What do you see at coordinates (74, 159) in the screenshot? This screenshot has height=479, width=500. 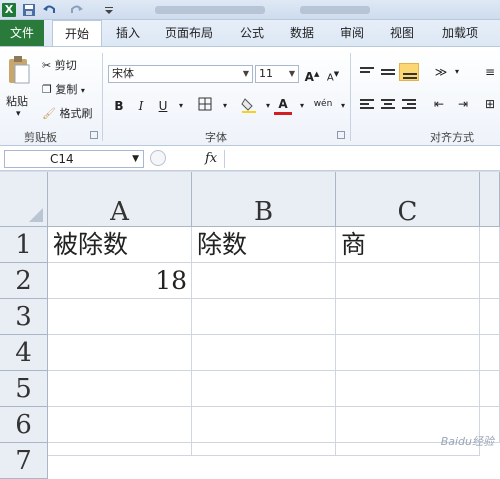 I see `name-box: C14 ▼` at bounding box center [74, 159].